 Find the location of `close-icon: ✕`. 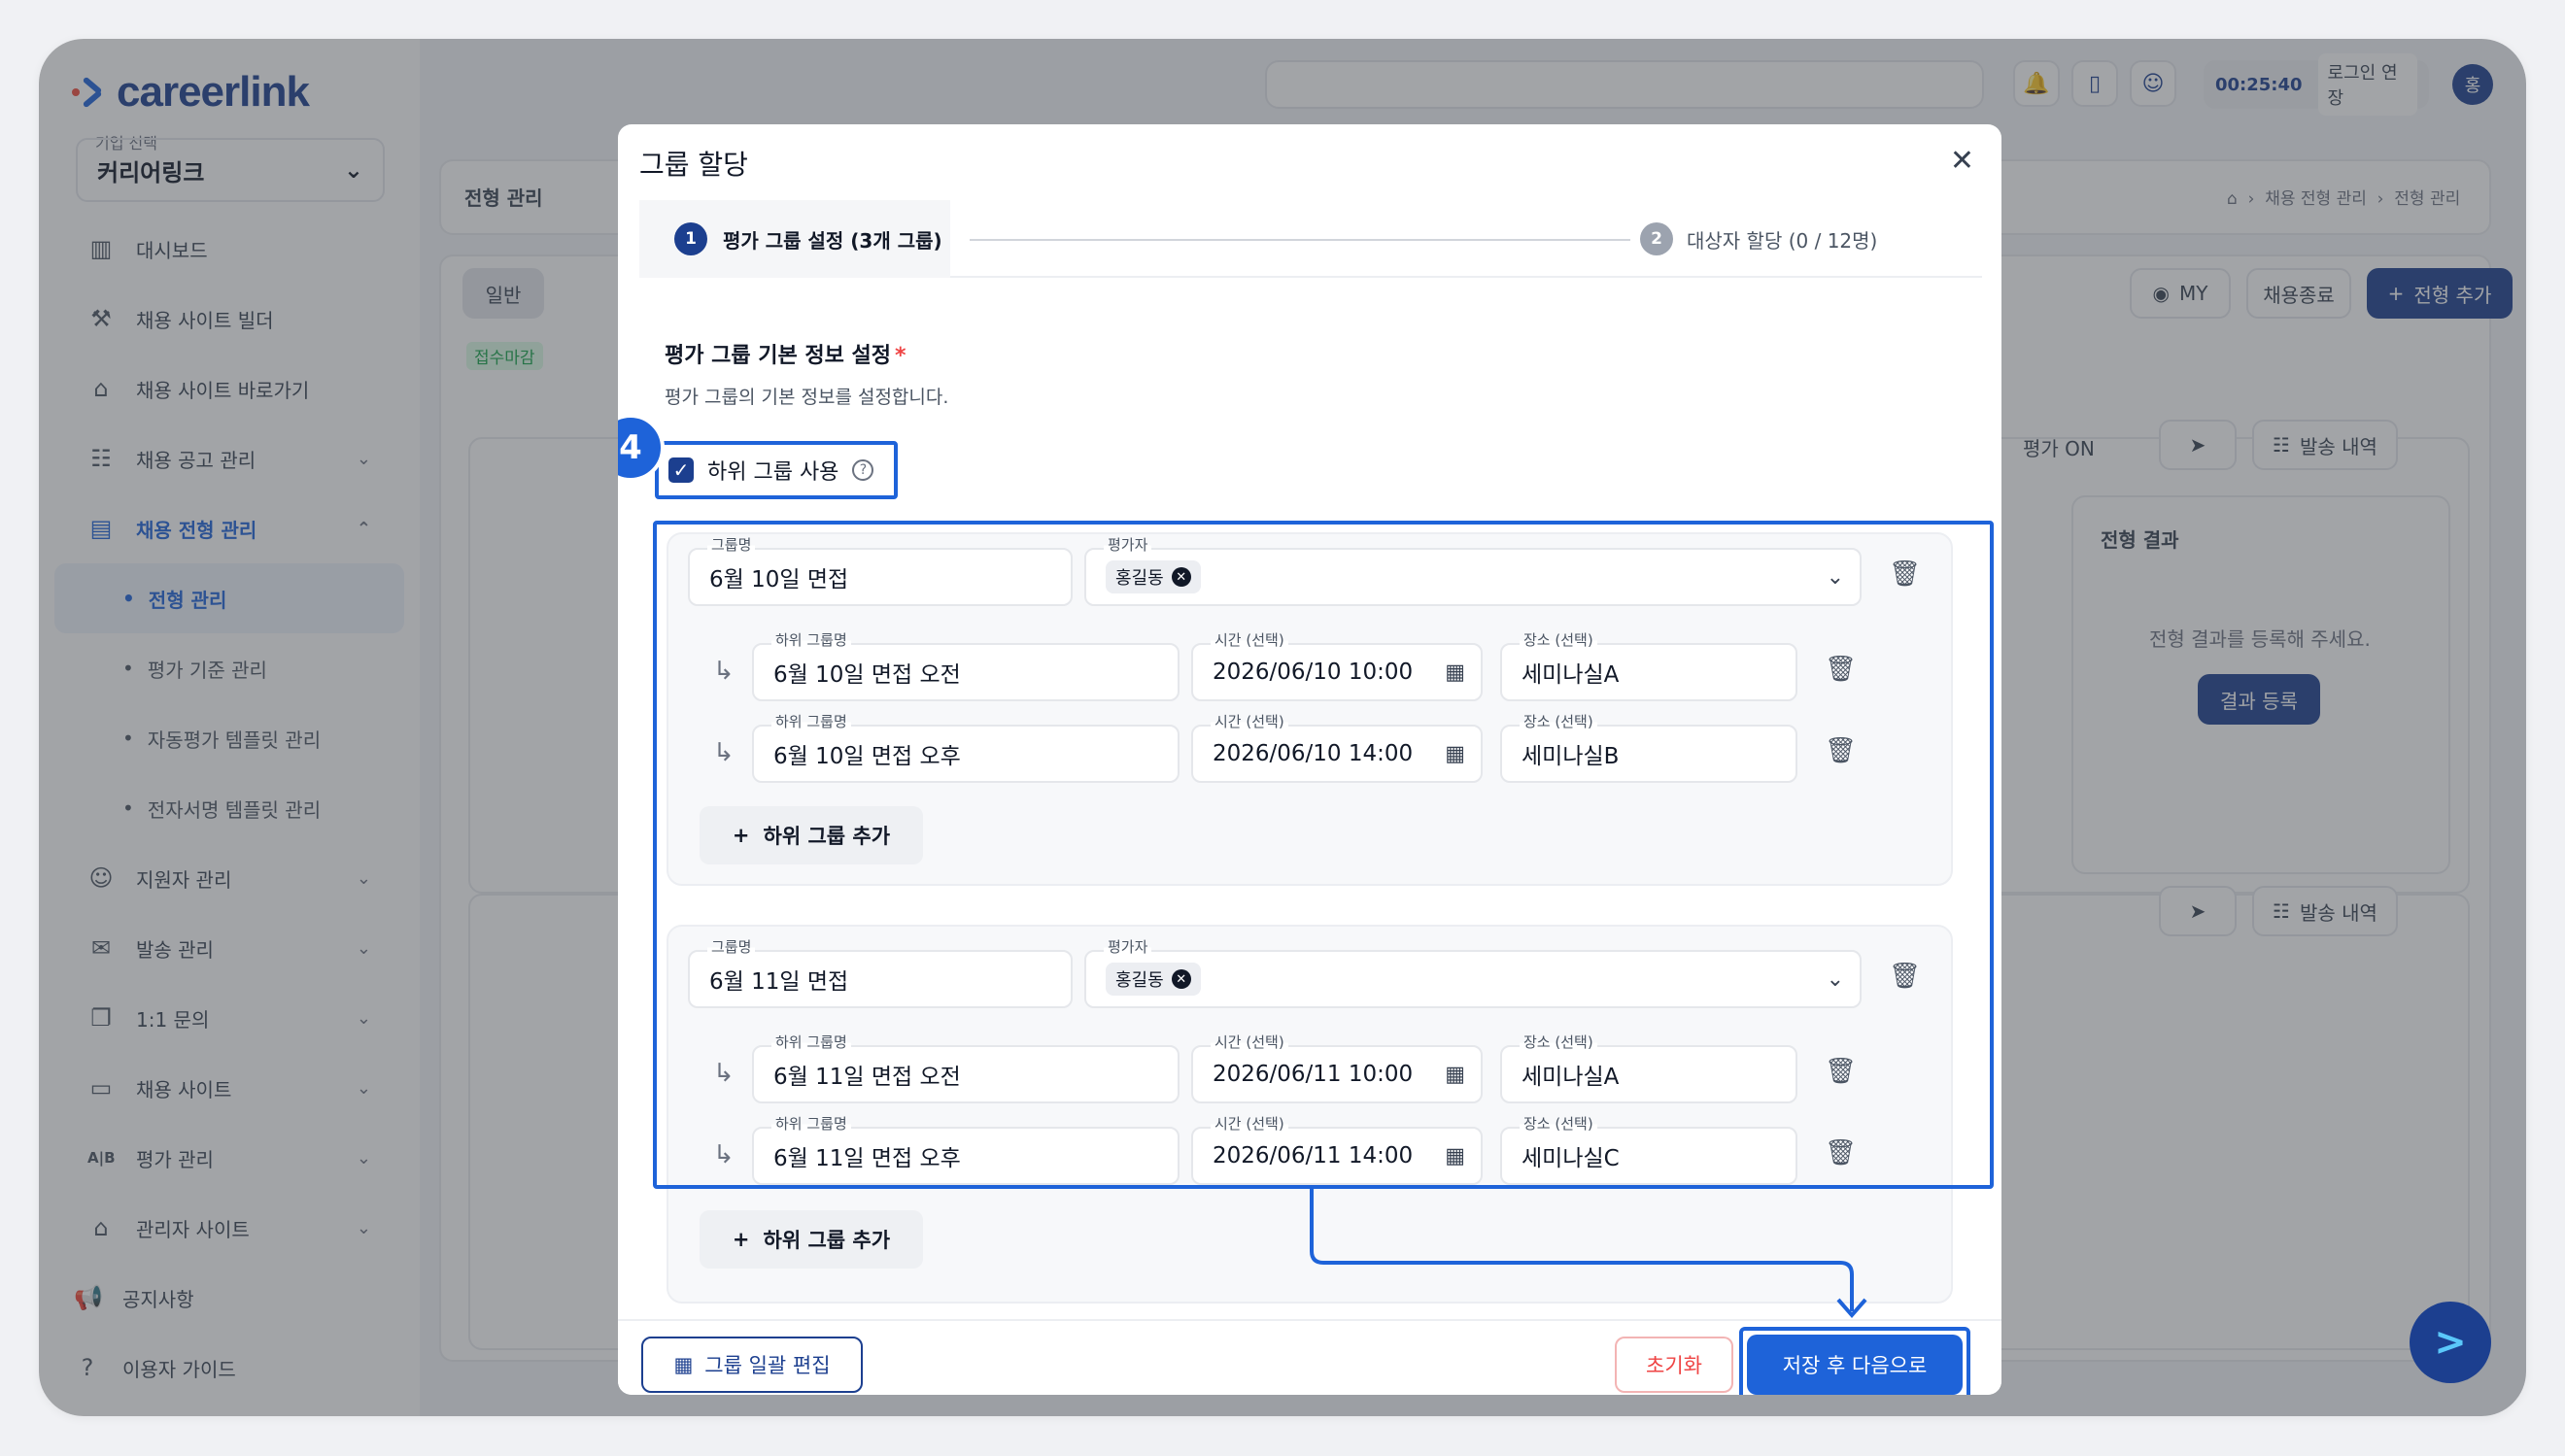

close-icon: ✕ is located at coordinates (1962, 161).